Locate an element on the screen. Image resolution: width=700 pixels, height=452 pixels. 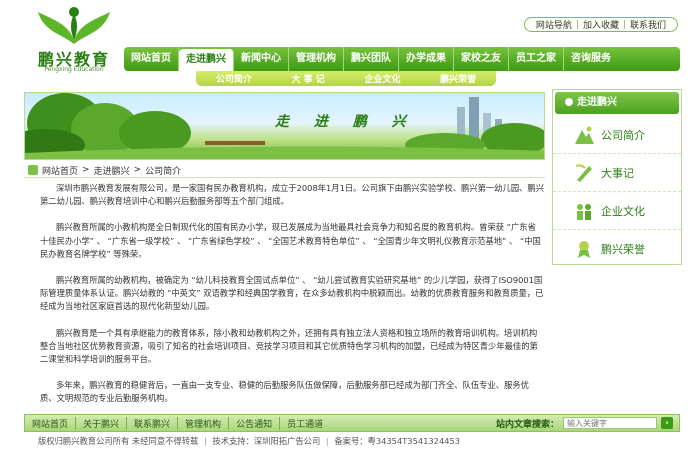
tech-support: 技术支持：深圳阳拓广告公司 is located at coordinates (266, 441).